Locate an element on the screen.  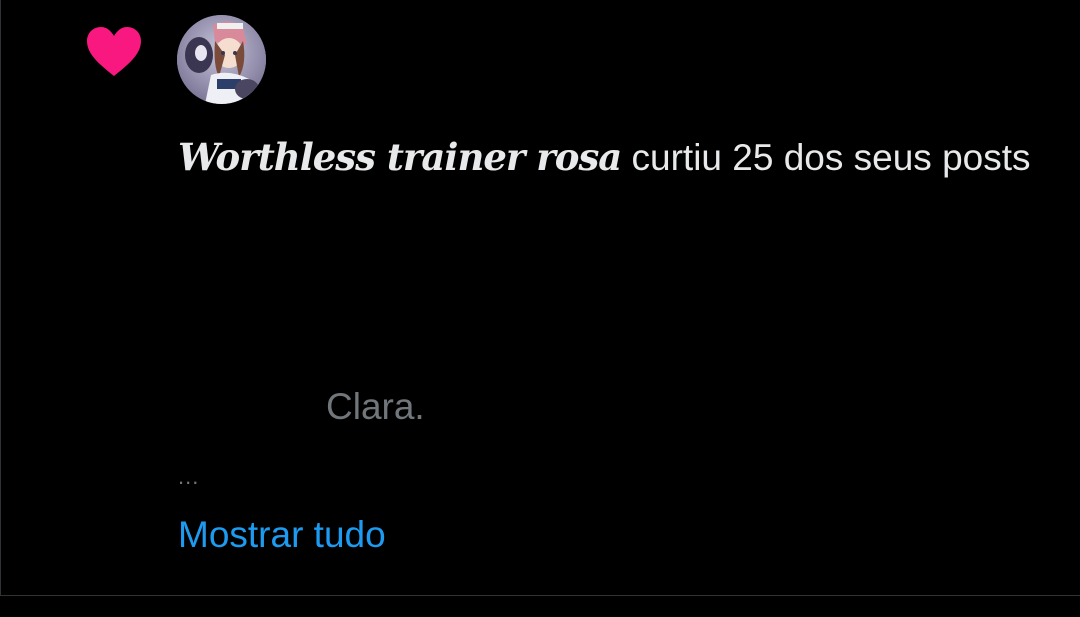
avatar is located at coordinates (221, 59).